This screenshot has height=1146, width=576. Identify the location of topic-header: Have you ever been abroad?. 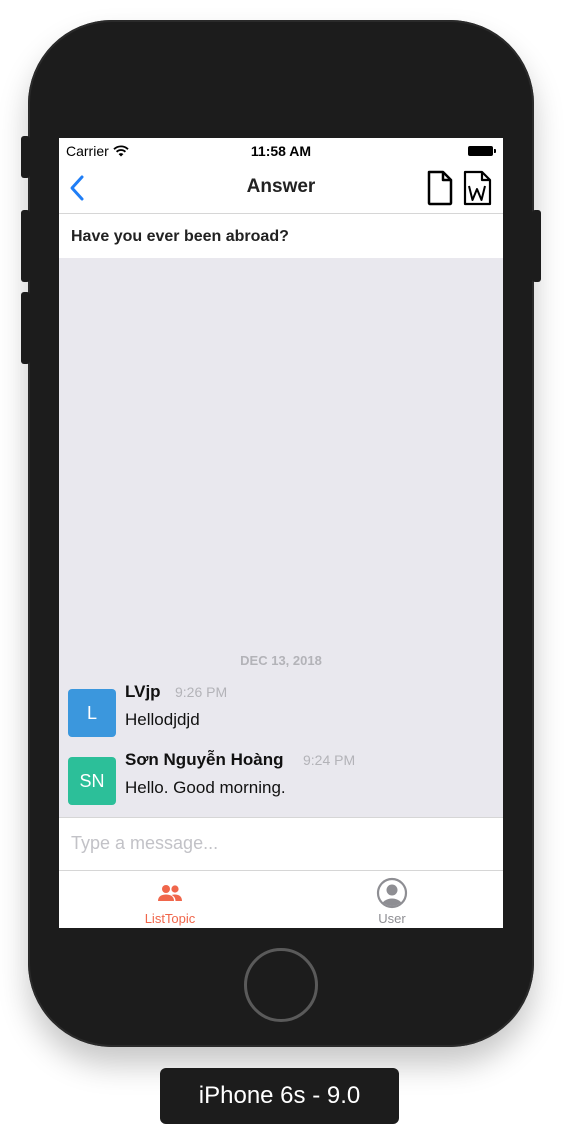
(281, 236).